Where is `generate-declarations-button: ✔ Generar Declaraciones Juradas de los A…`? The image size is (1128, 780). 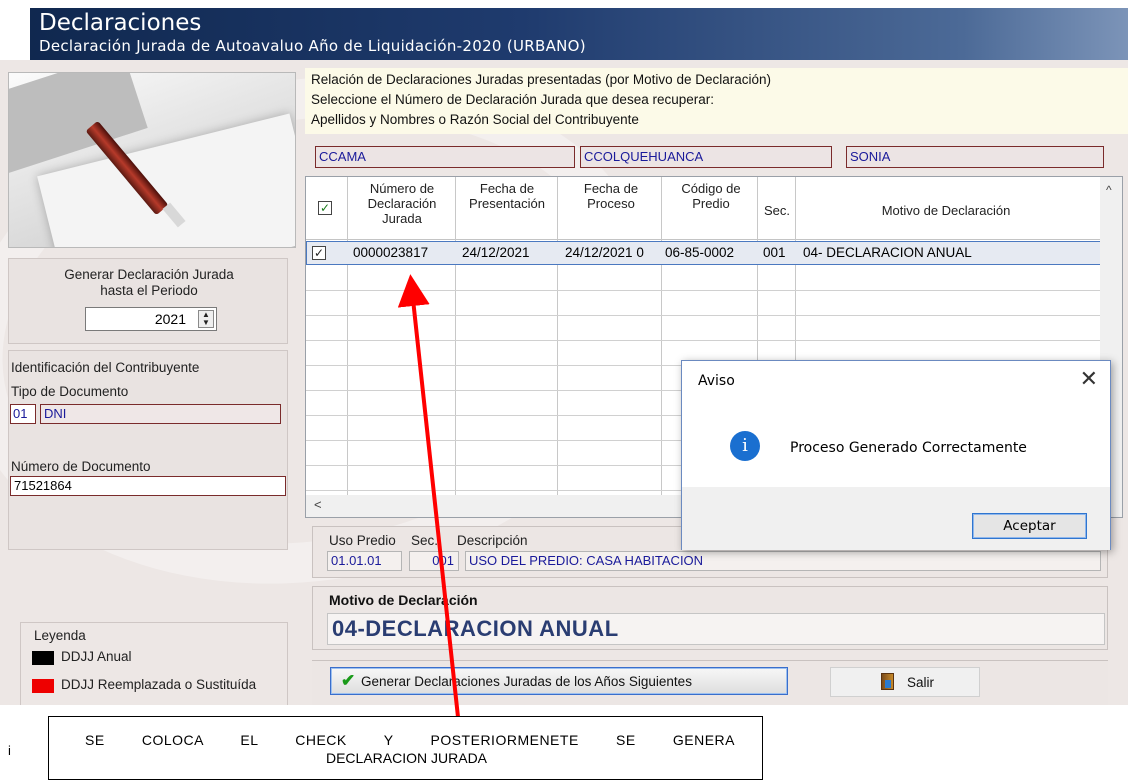 generate-declarations-button: ✔ Generar Declaraciones Juradas de los A… is located at coordinates (559, 681).